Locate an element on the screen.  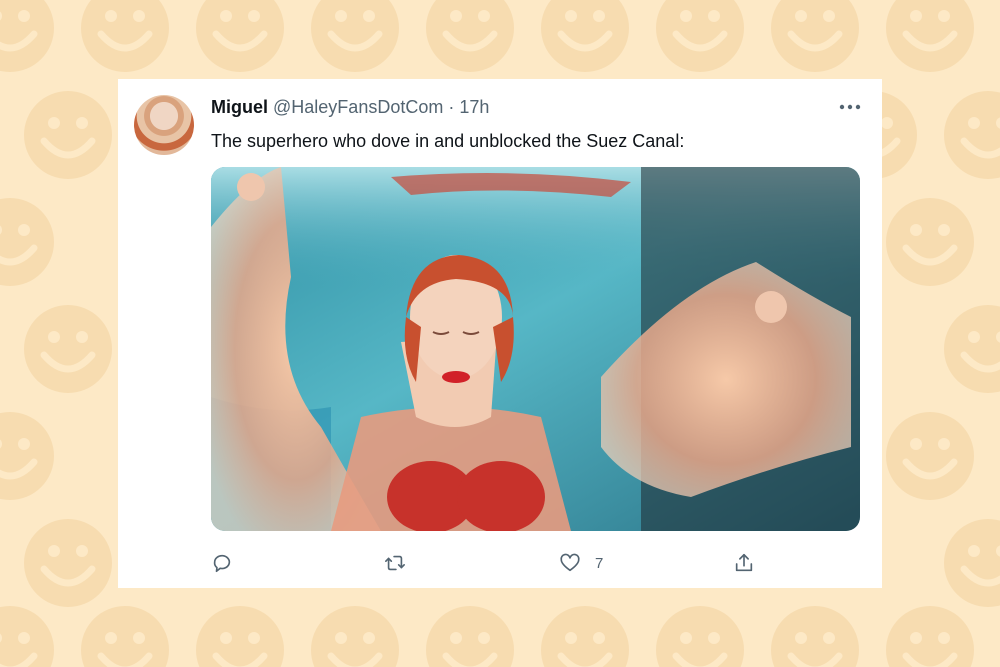
share-icon is located at coordinates (744, 562).